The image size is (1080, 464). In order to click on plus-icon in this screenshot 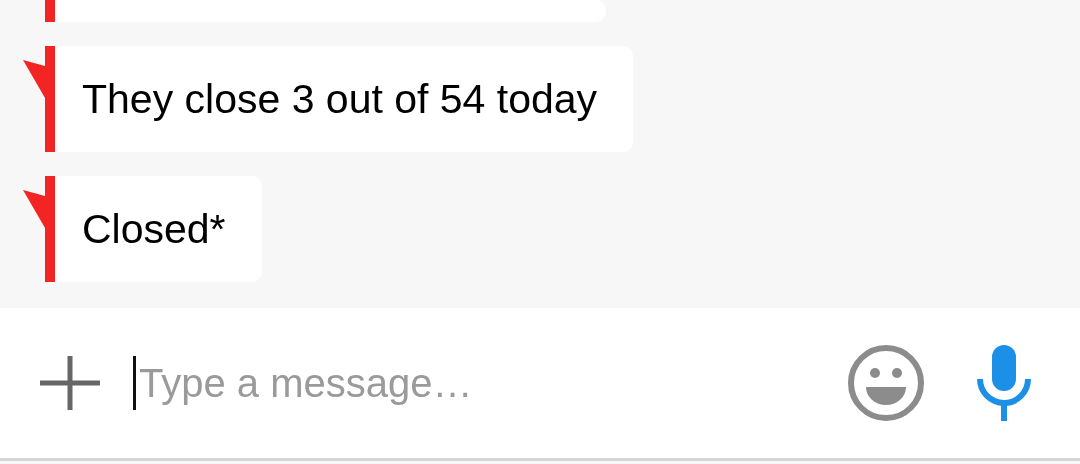, I will do `click(70, 383)`.